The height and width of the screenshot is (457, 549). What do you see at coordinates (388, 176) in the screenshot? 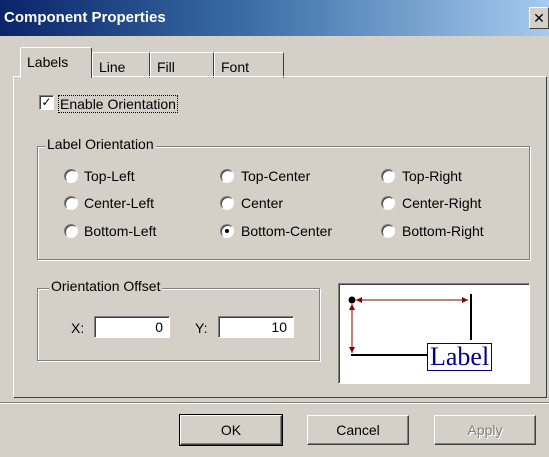
I see `radio-top-right` at bounding box center [388, 176].